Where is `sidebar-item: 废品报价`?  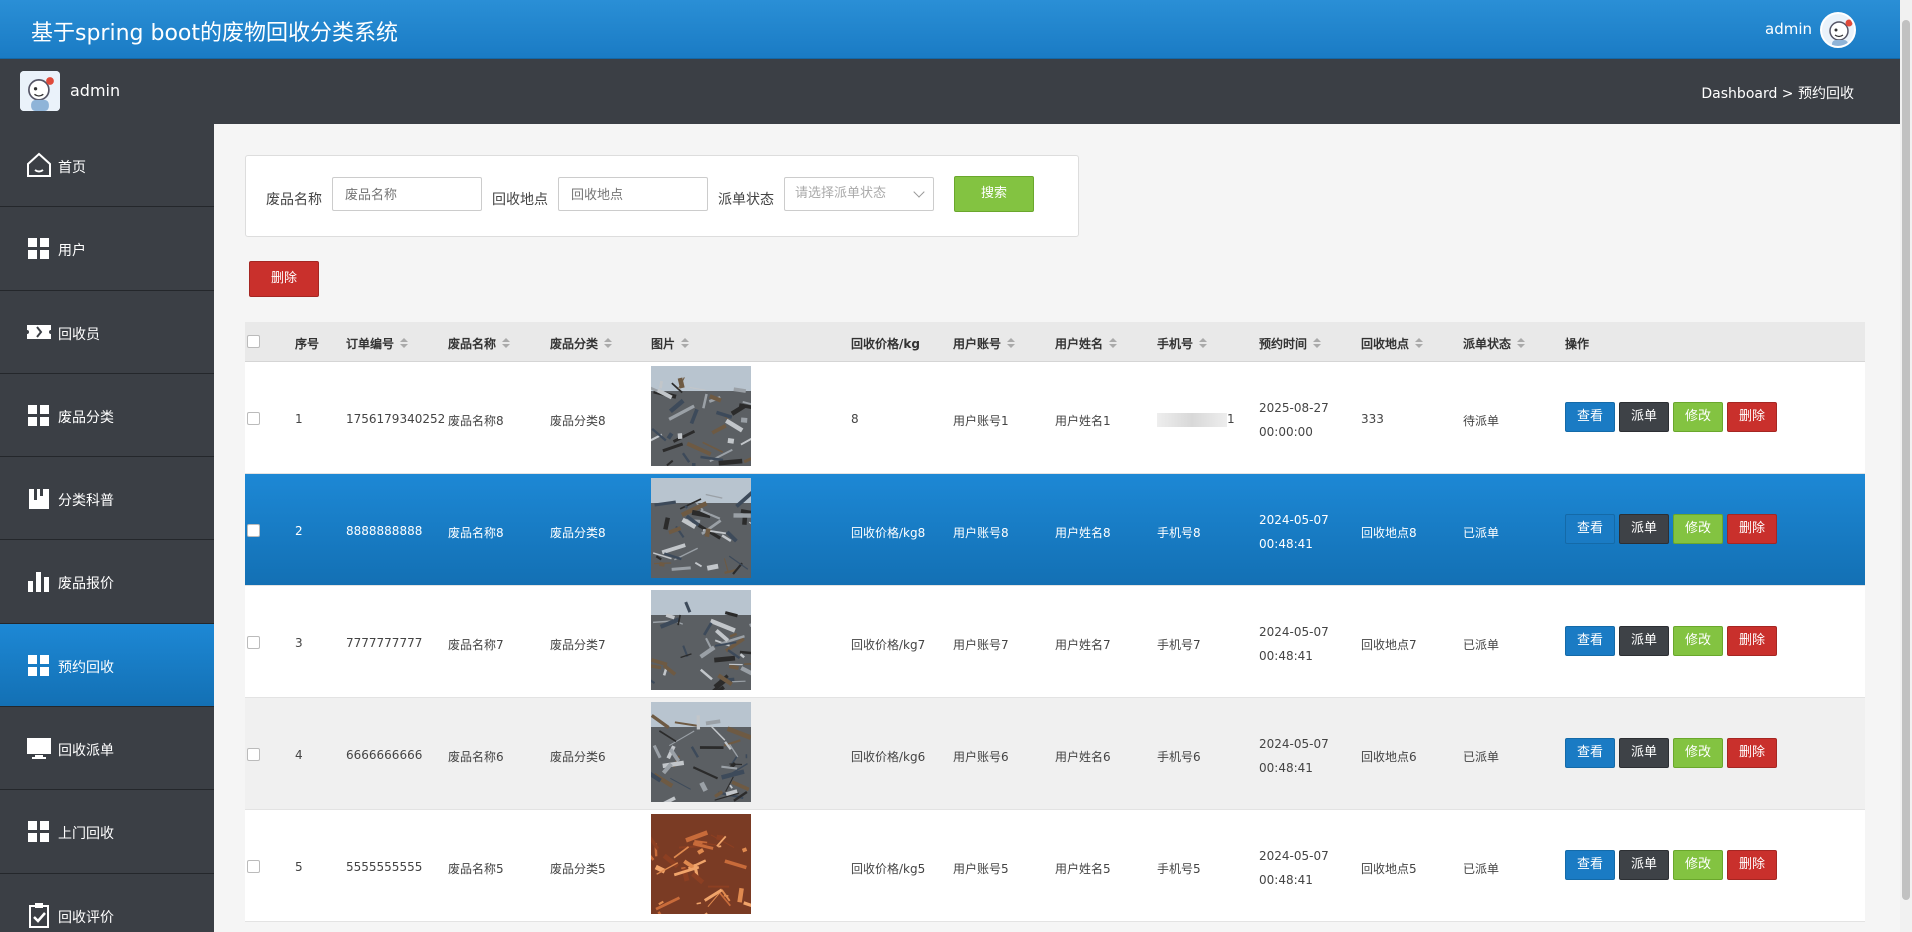
sidebar-item: 废品报价 is located at coordinates (107, 582).